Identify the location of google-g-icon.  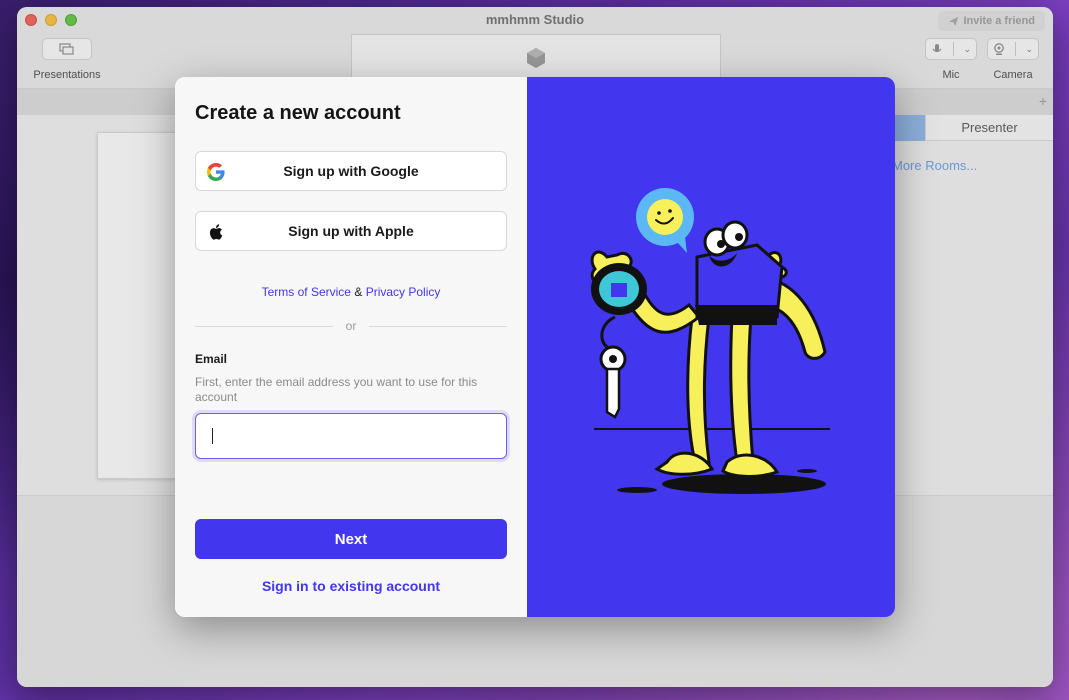
(216, 172).